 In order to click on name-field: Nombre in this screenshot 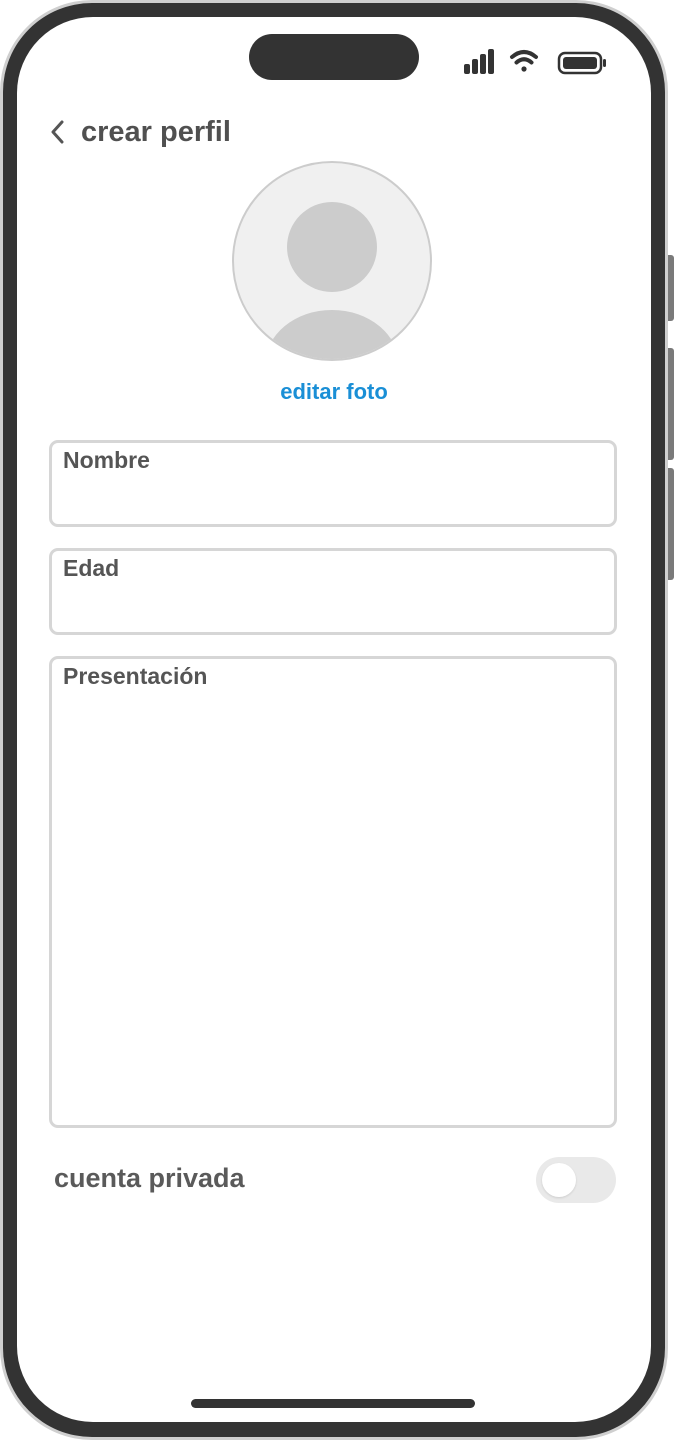, I will do `click(333, 483)`.